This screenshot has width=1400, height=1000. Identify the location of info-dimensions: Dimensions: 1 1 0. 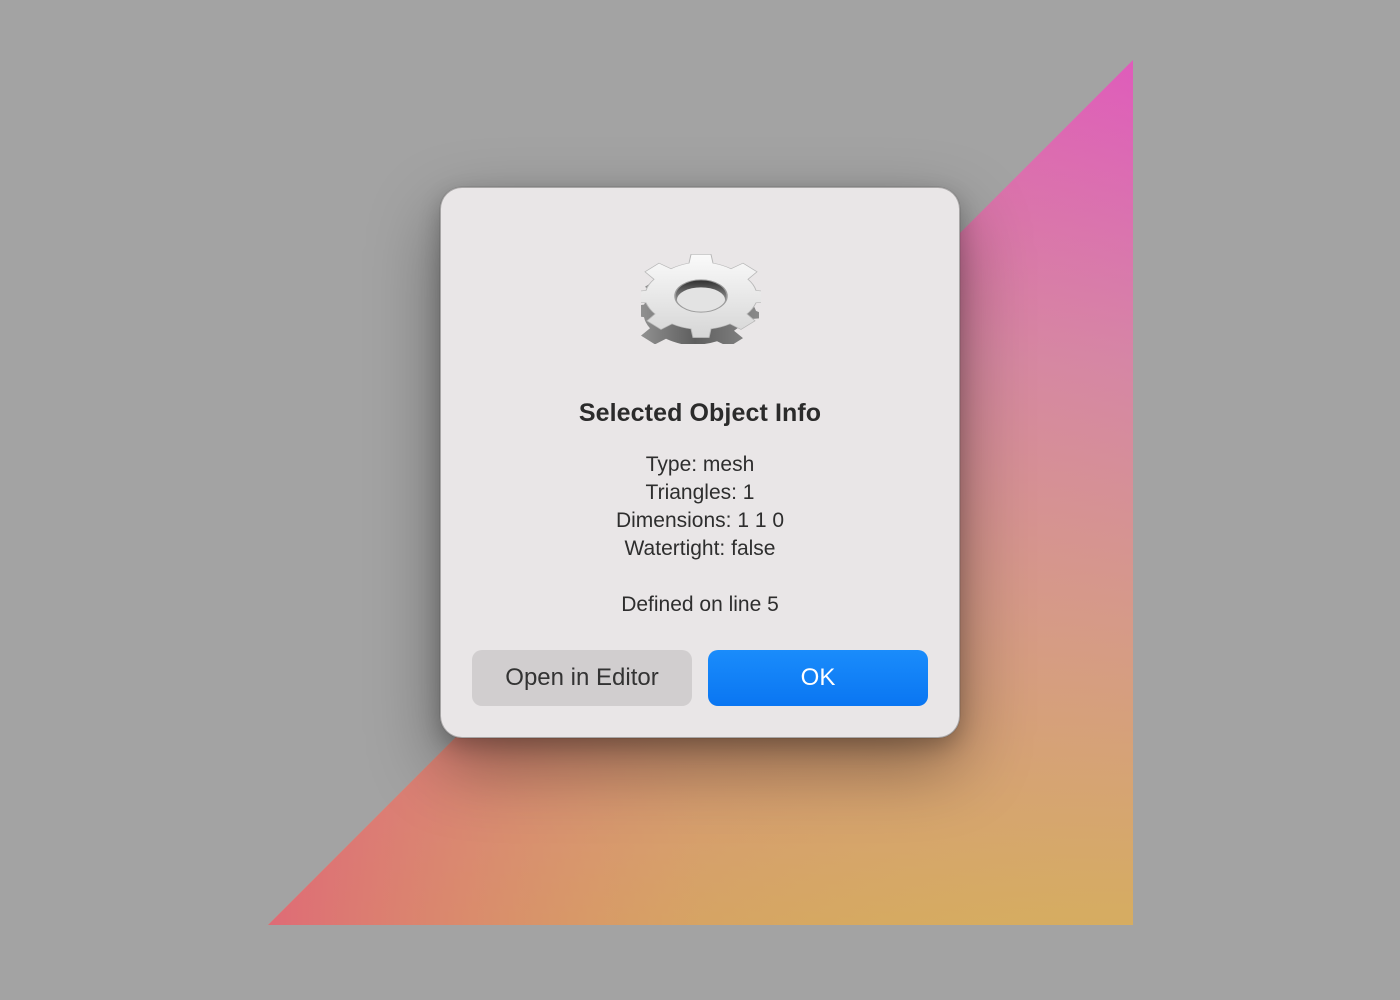
(700, 520).